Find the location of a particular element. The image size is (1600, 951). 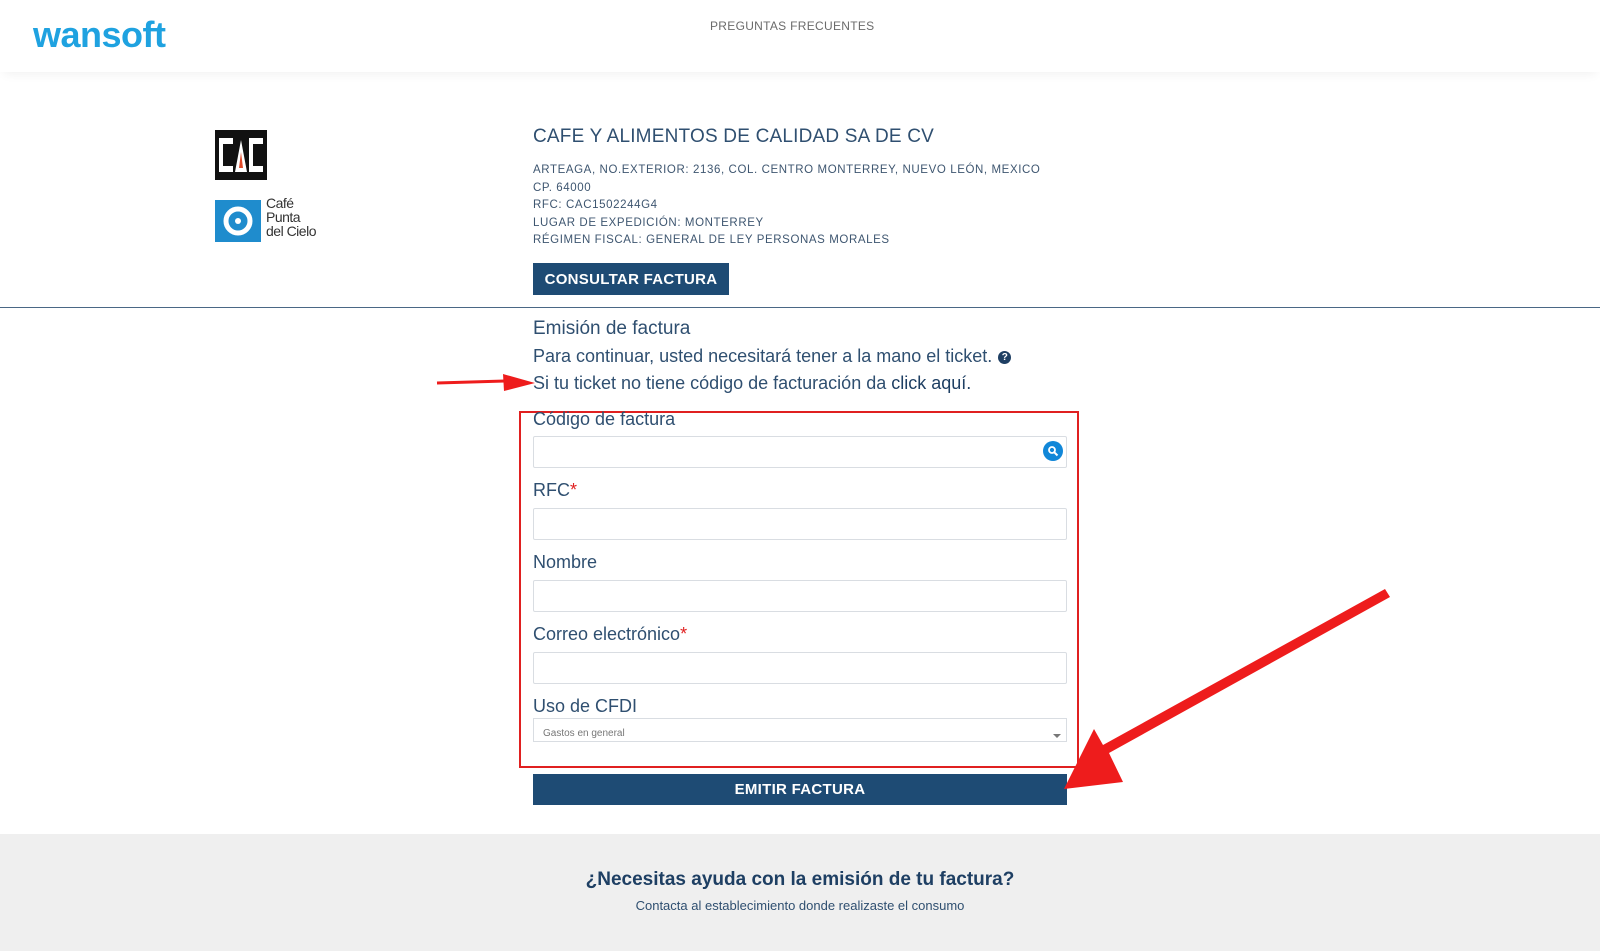

section-divider is located at coordinates (800, 307).